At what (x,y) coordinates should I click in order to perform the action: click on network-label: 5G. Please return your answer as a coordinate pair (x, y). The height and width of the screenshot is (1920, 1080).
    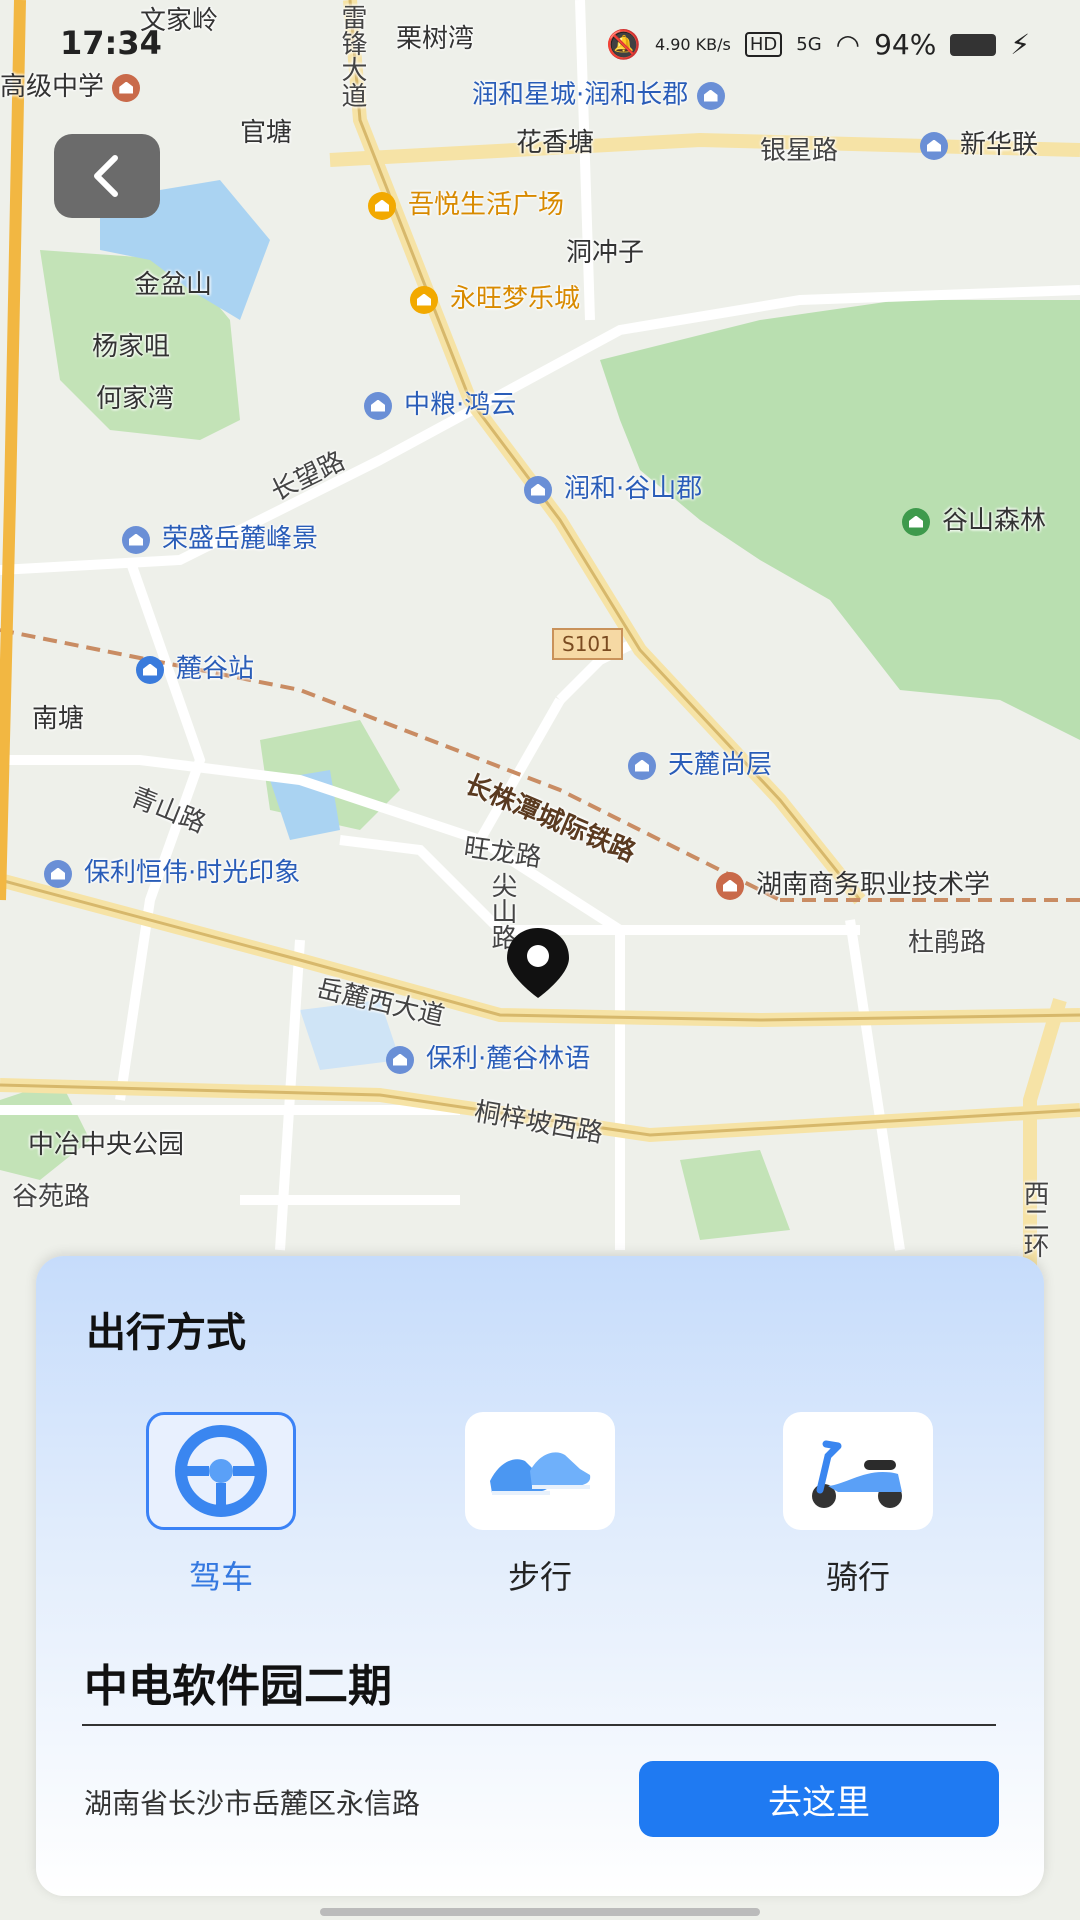
    Looking at the image, I should click on (809, 44).